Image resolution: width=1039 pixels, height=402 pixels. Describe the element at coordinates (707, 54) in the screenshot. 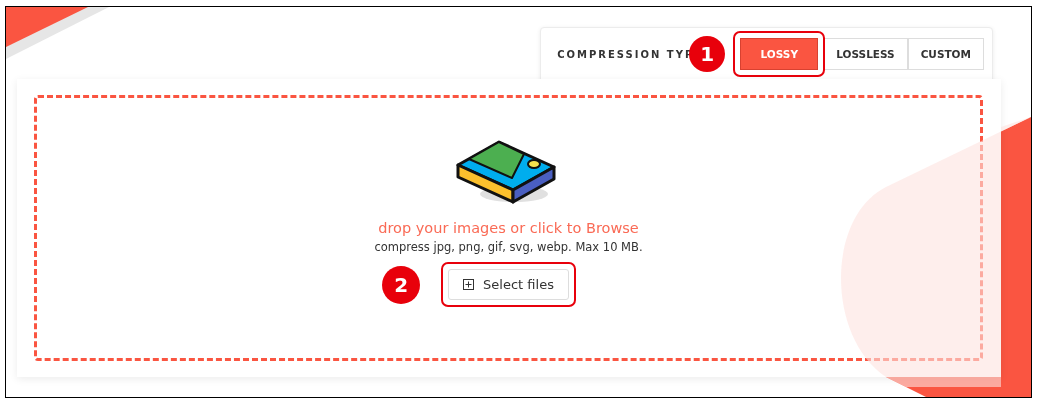

I see `callout-number: 1` at that location.